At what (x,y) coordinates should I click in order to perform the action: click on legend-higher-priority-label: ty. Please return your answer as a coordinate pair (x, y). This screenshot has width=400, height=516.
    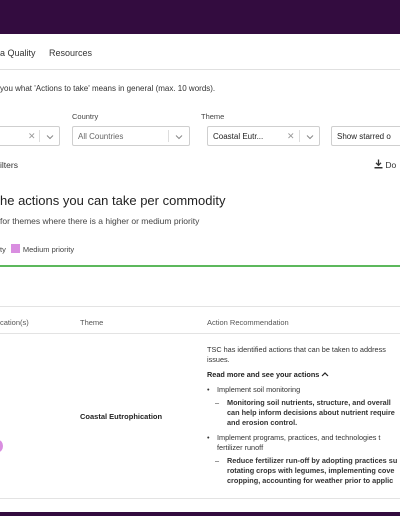
    Looking at the image, I should click on (3, 249).